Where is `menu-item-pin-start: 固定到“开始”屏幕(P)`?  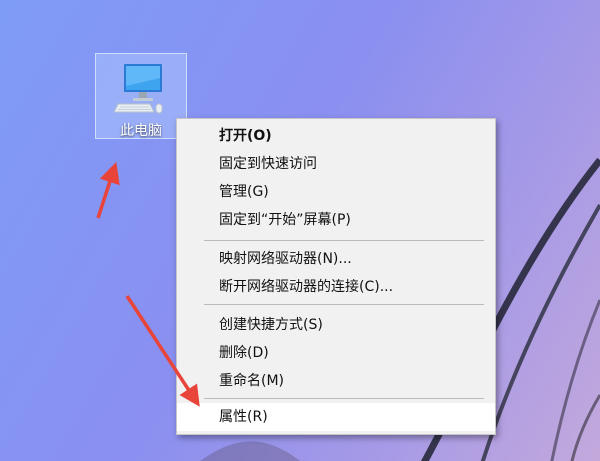
menu-item-pin-start: 固定到“开始”屏幕(P) is located at coordinates (336, 220).